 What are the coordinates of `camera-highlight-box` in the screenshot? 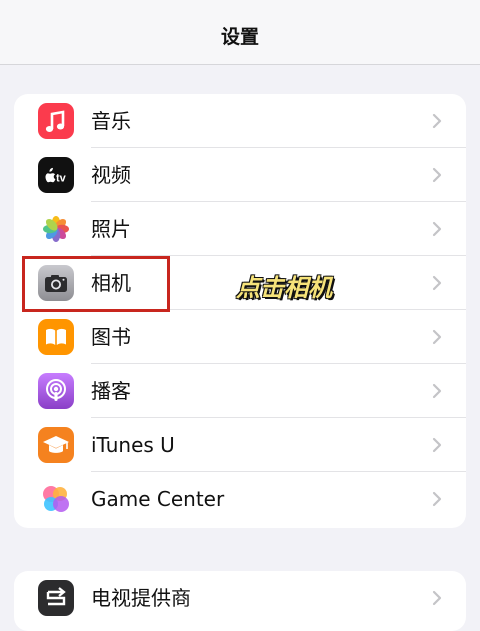 It's located at (96, 284).